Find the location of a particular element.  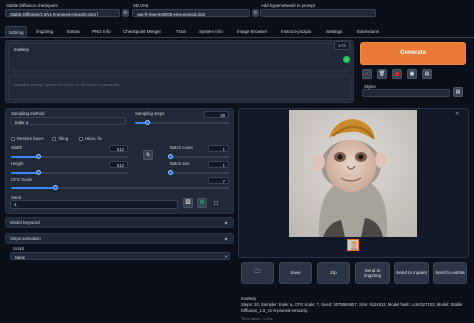

cfg-scale-label: CFG Scale is located at coordinates (22, 179).